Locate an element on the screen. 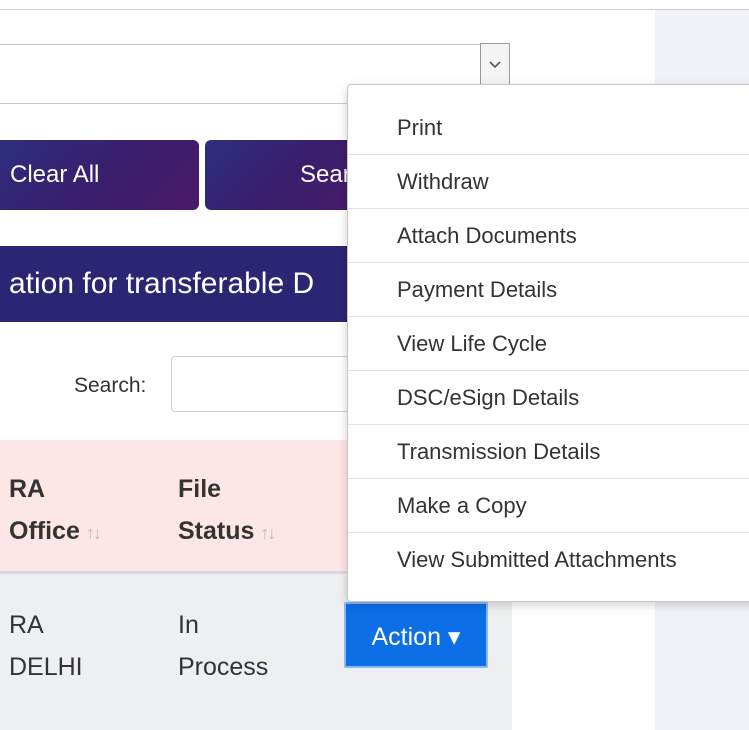 The image size is (749, 730). cell-ra-office: RA DELHI is located at coordinates (46, 646).